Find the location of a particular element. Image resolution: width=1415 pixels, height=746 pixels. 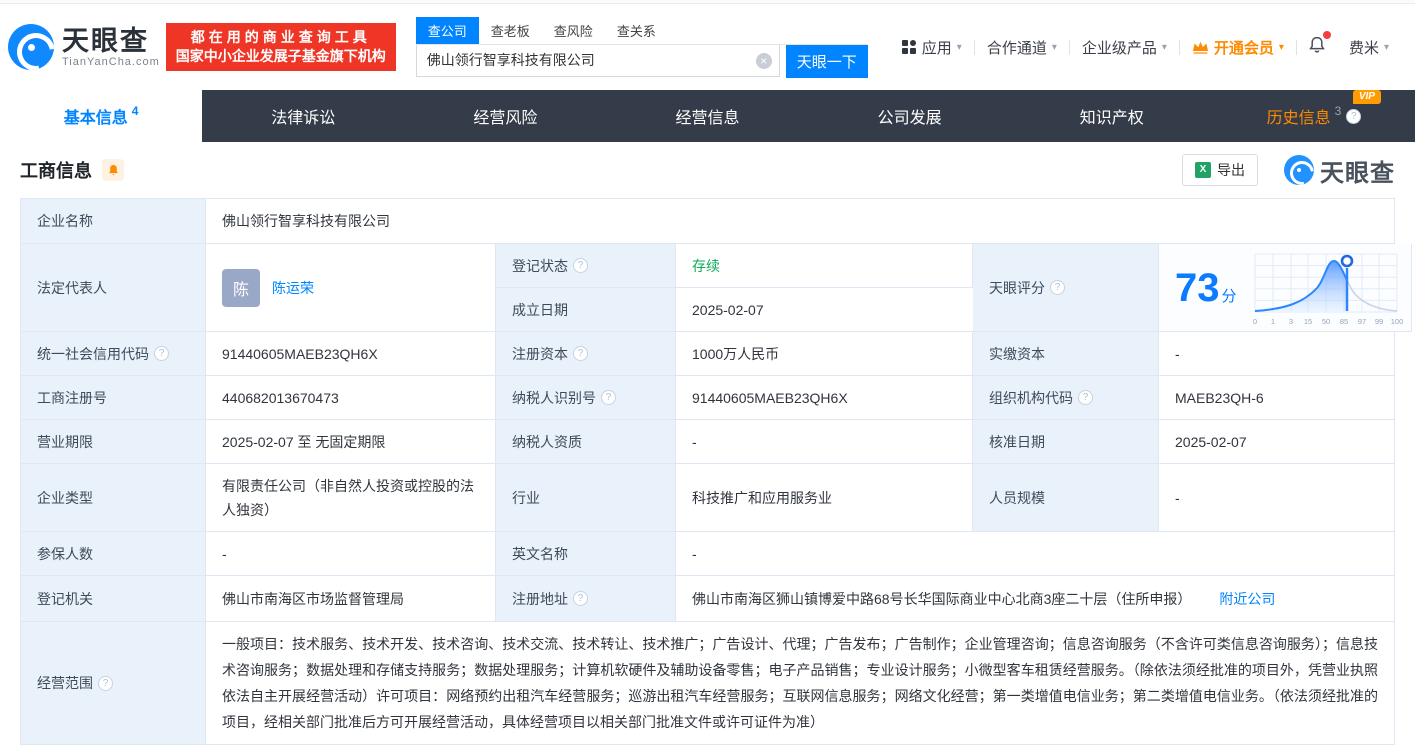

paid-capital-value: - is located at coordinates (1276, 354).